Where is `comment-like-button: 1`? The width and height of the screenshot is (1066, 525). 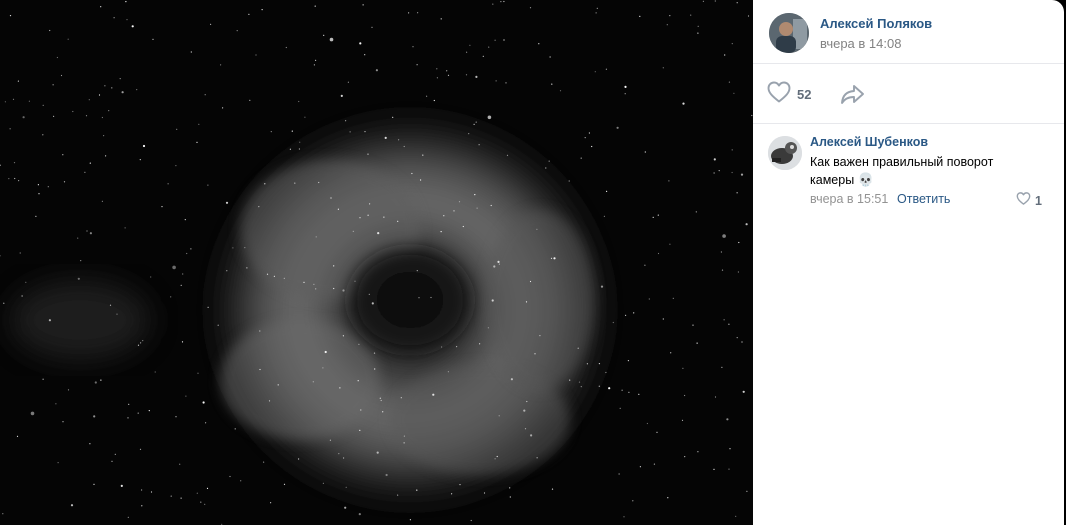 comment-like-button: 1 is located at coordinates (1029, 201).